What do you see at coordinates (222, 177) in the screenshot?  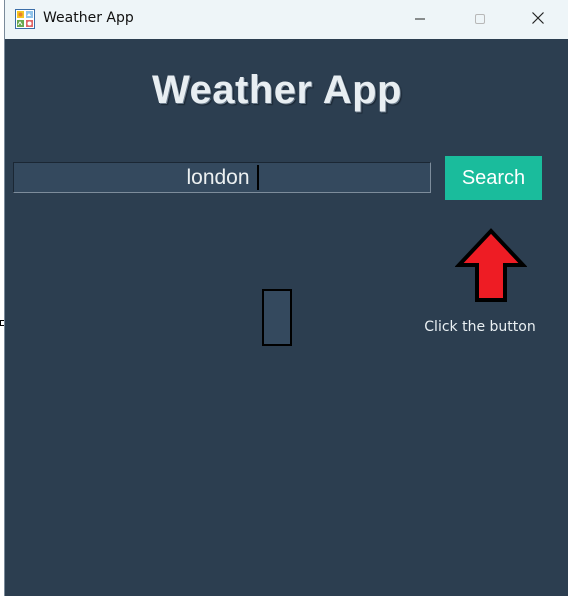 I see `city-search-input` at bounding box center [222, 177].